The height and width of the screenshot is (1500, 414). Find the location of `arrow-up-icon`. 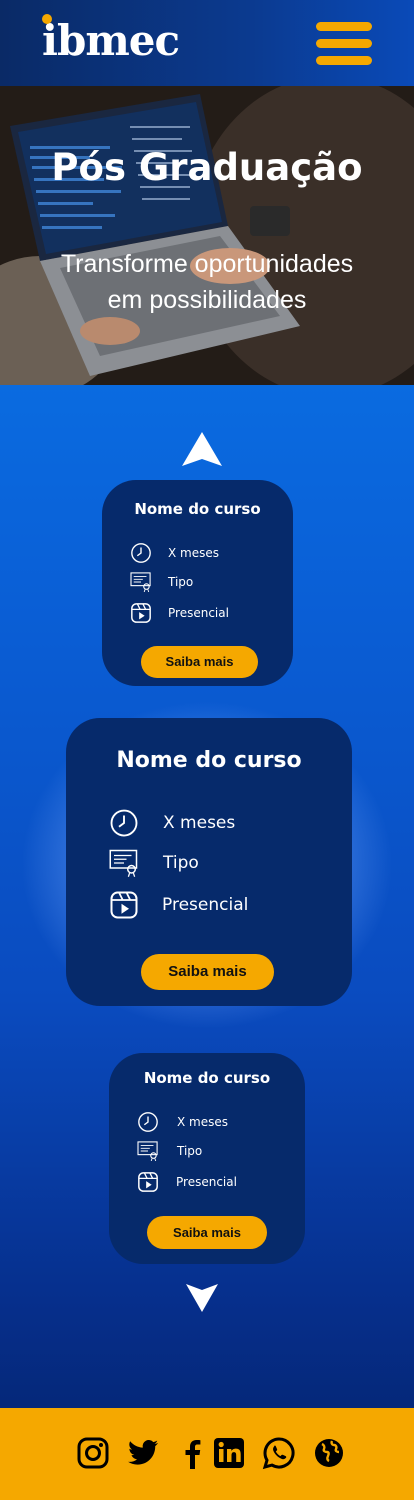

arrow-up-icon is located at coordinates (202, 449).